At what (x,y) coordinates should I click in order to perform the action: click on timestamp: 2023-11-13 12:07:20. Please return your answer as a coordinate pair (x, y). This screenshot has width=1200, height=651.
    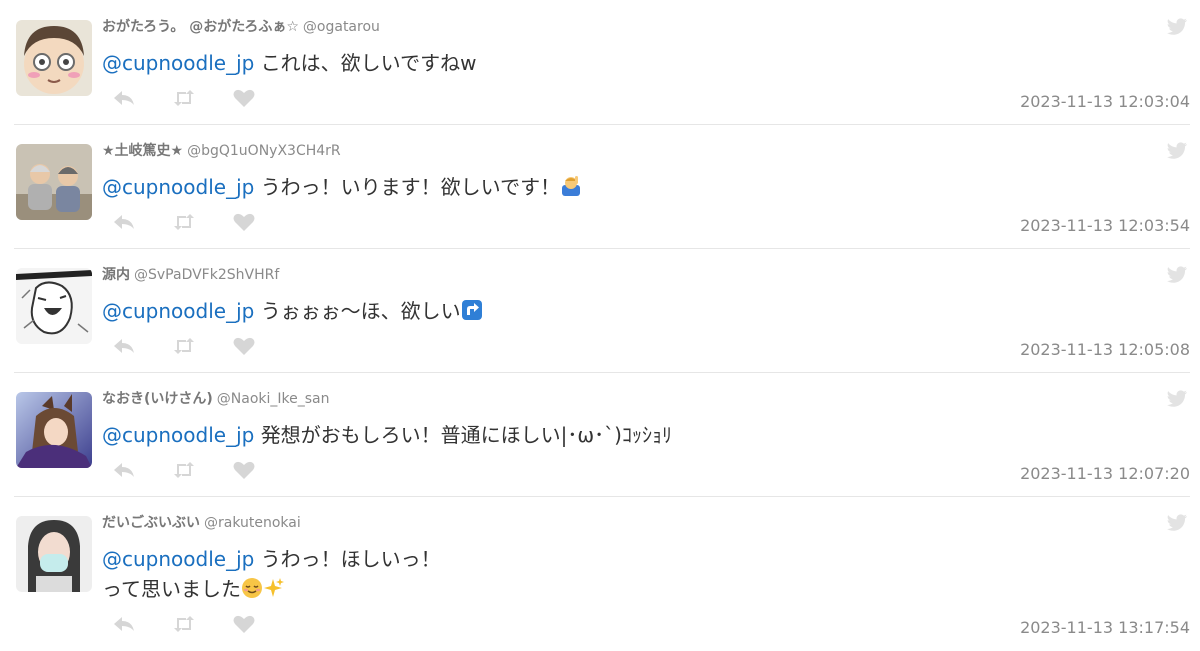
    Looking at the image, I should click on (1105, 473).